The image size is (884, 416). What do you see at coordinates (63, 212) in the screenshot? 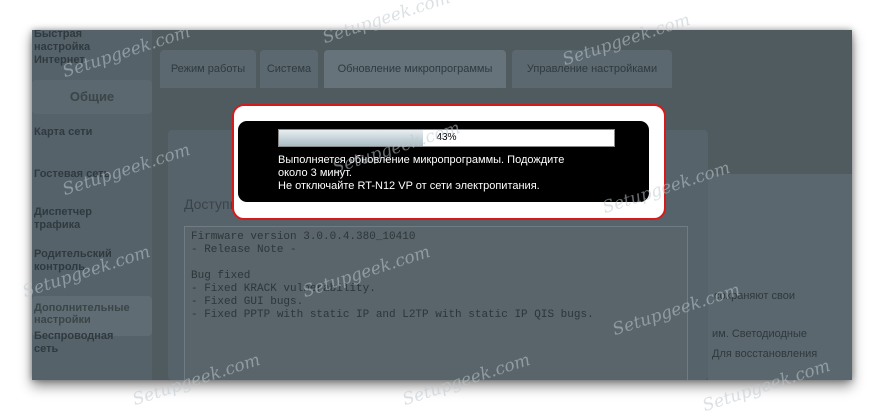
I see `sidebar-item-label: Диспетчер` at bounding box center [63, 212].